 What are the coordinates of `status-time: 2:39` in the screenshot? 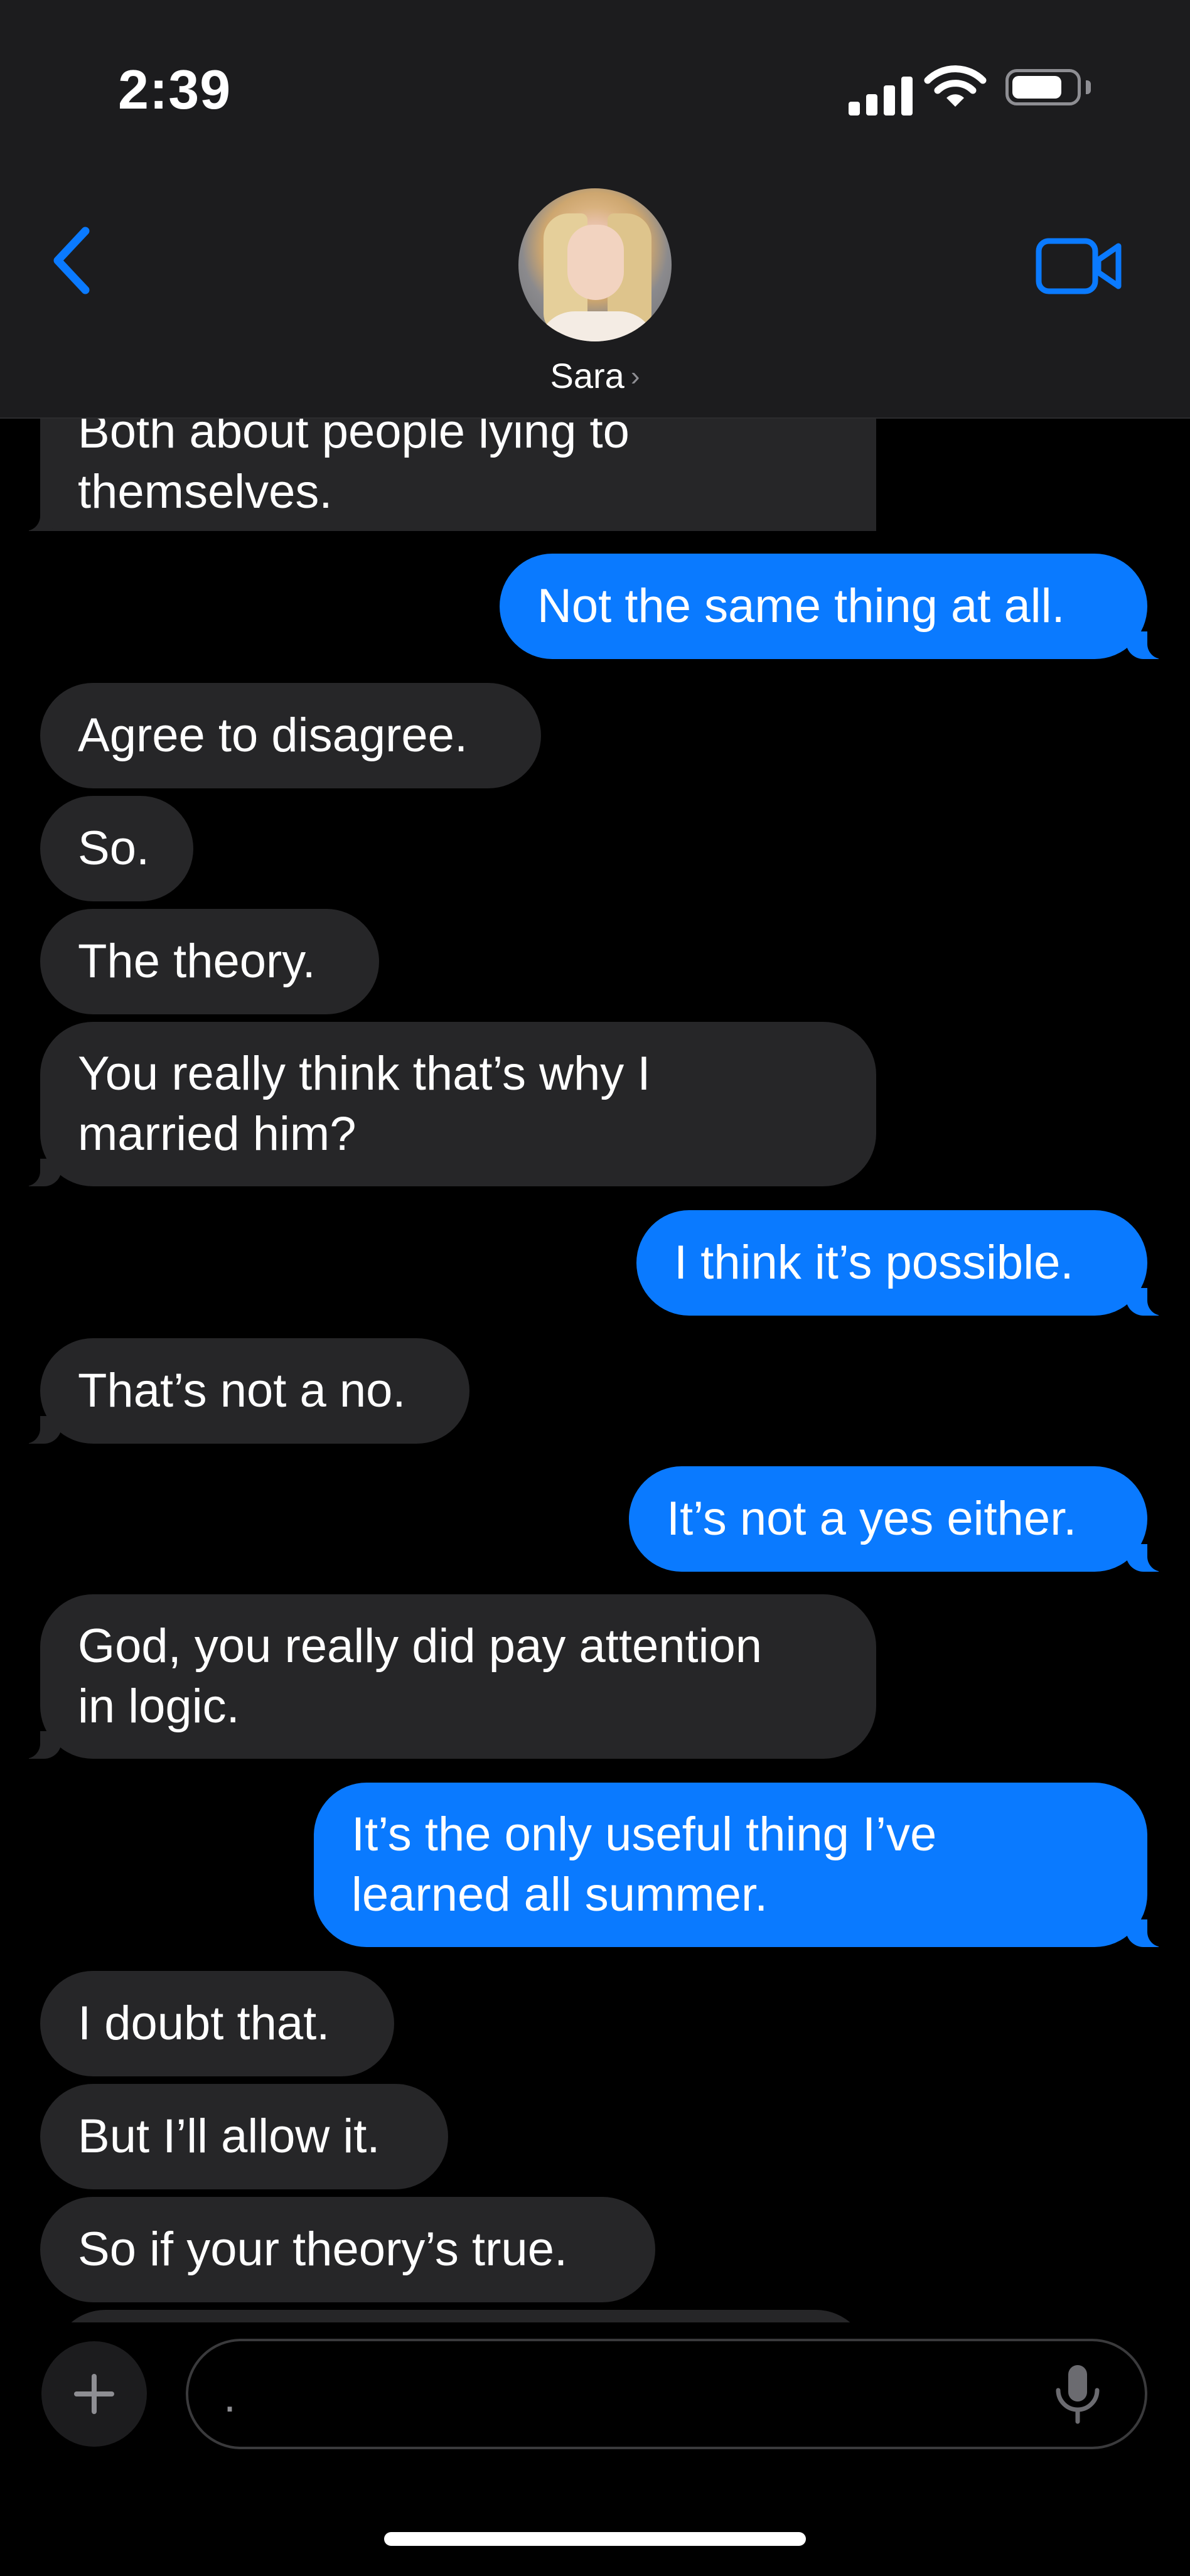 It's located at (175, 89).